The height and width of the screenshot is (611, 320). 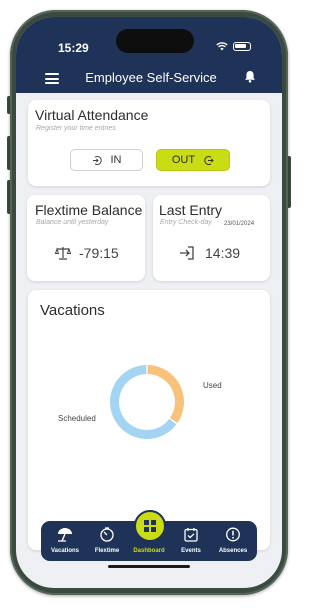 What do you see at coordinates (72, 222) in the screenshot?
I see `flextime-balance-subtitle: Balance until yesterday` at bounding box center [72, 222].